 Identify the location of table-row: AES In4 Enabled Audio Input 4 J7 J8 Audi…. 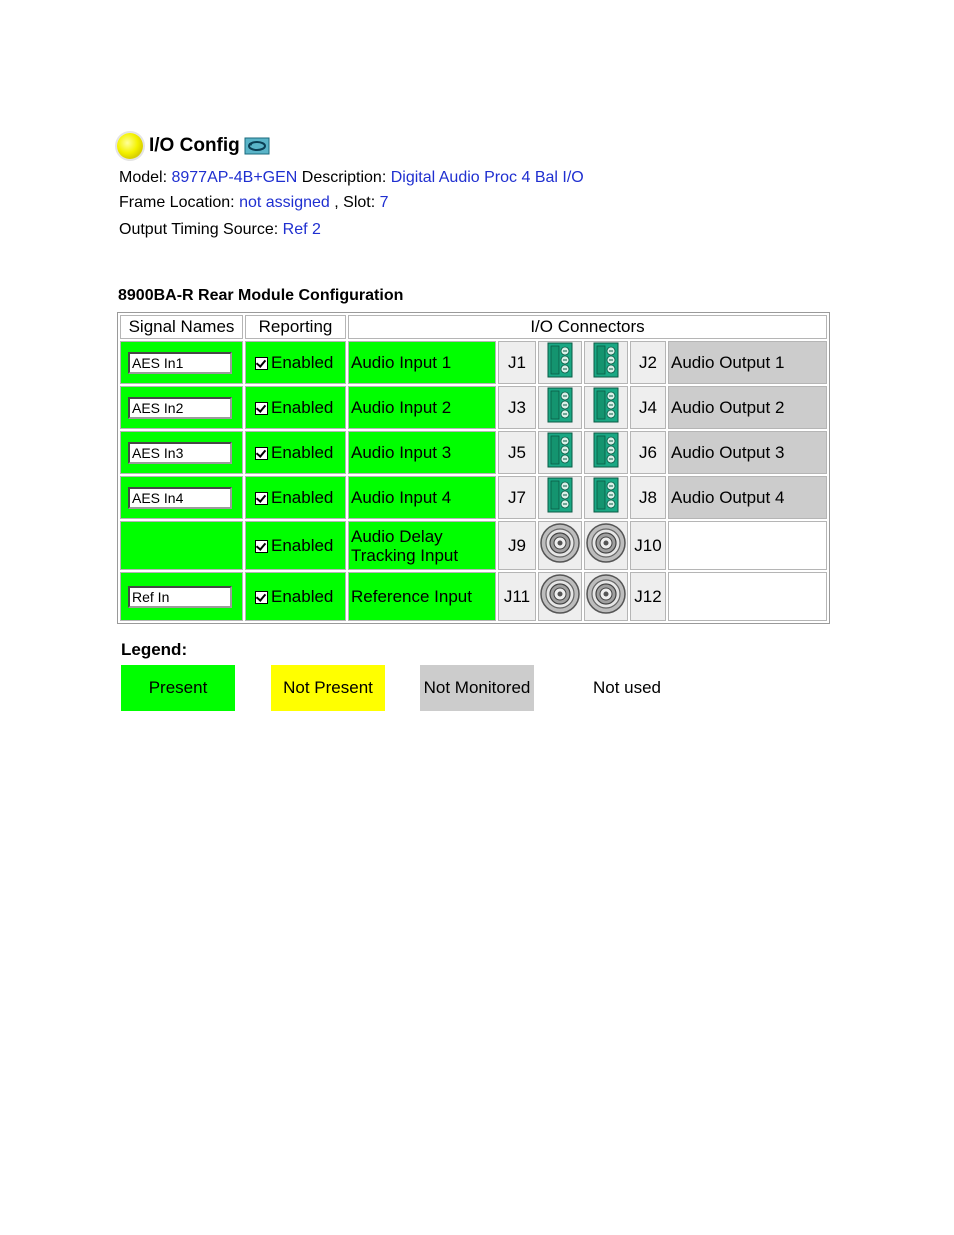
(473, 497).